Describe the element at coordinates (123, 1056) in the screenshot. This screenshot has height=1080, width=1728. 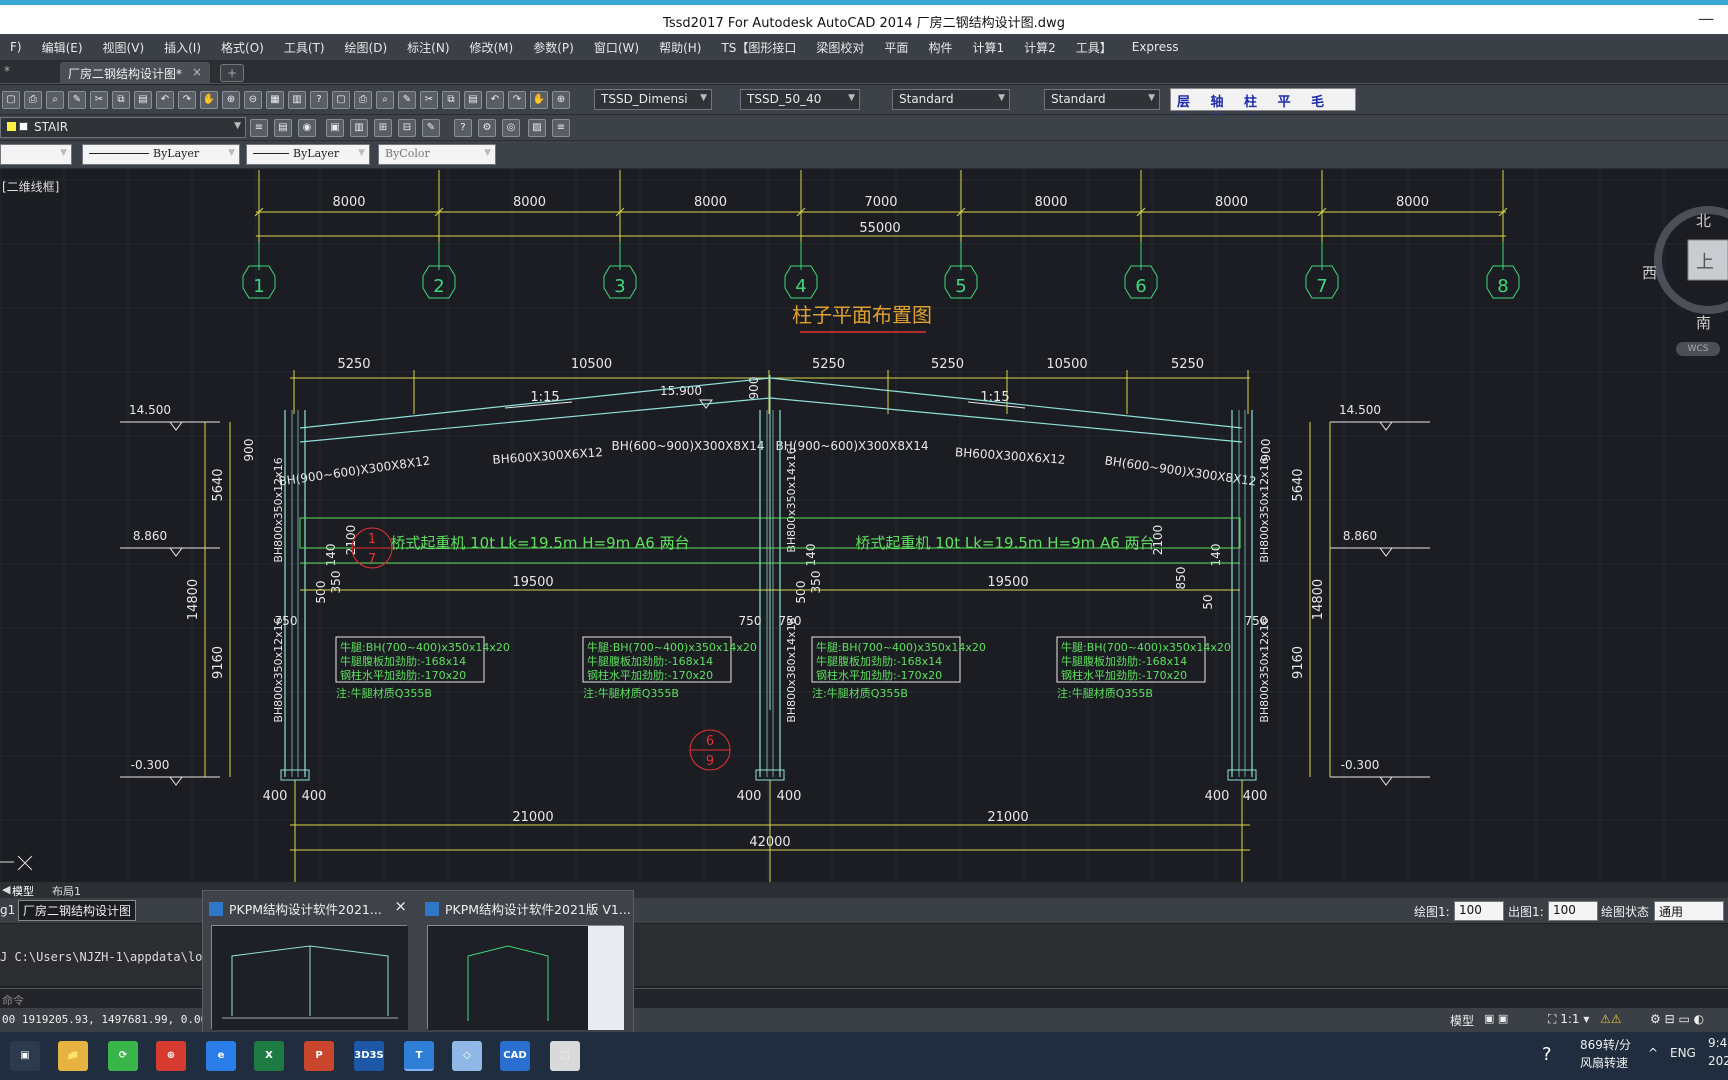
I see `taskbar-app-icon: ⟳` at that location.